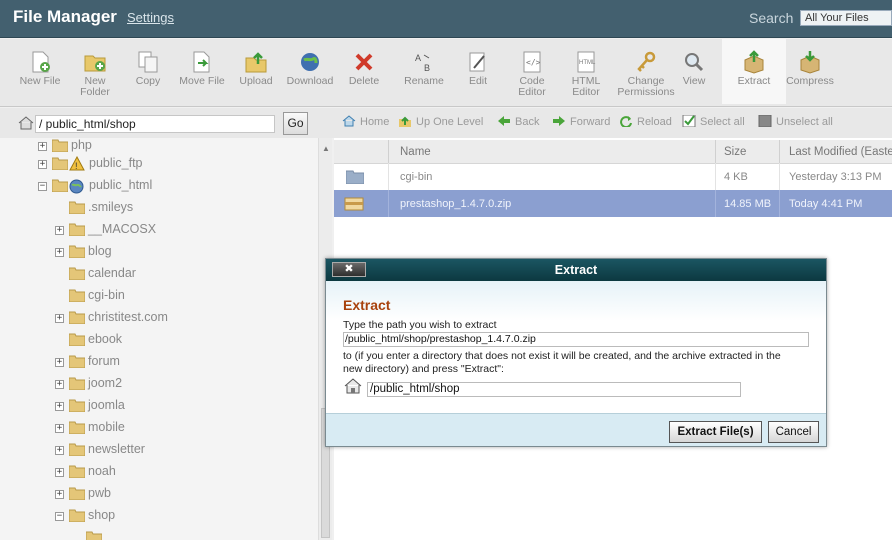  I want to click on tree-item-label: php, so click(81, 145).